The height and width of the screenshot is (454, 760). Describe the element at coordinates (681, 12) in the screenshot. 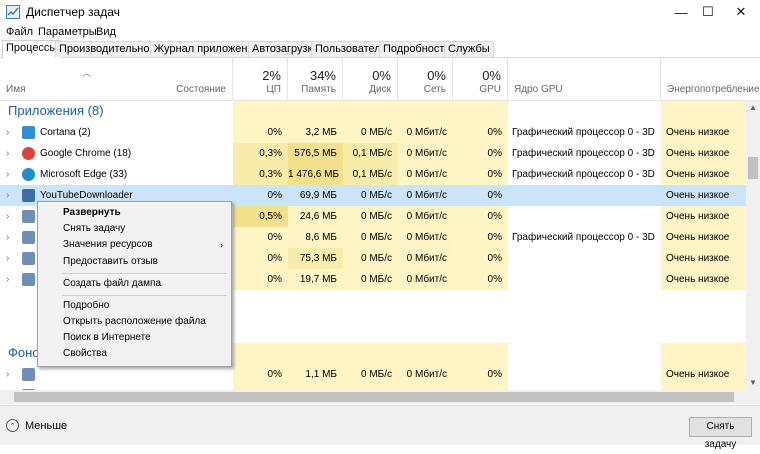

I see `minimize-button: —` at that location.